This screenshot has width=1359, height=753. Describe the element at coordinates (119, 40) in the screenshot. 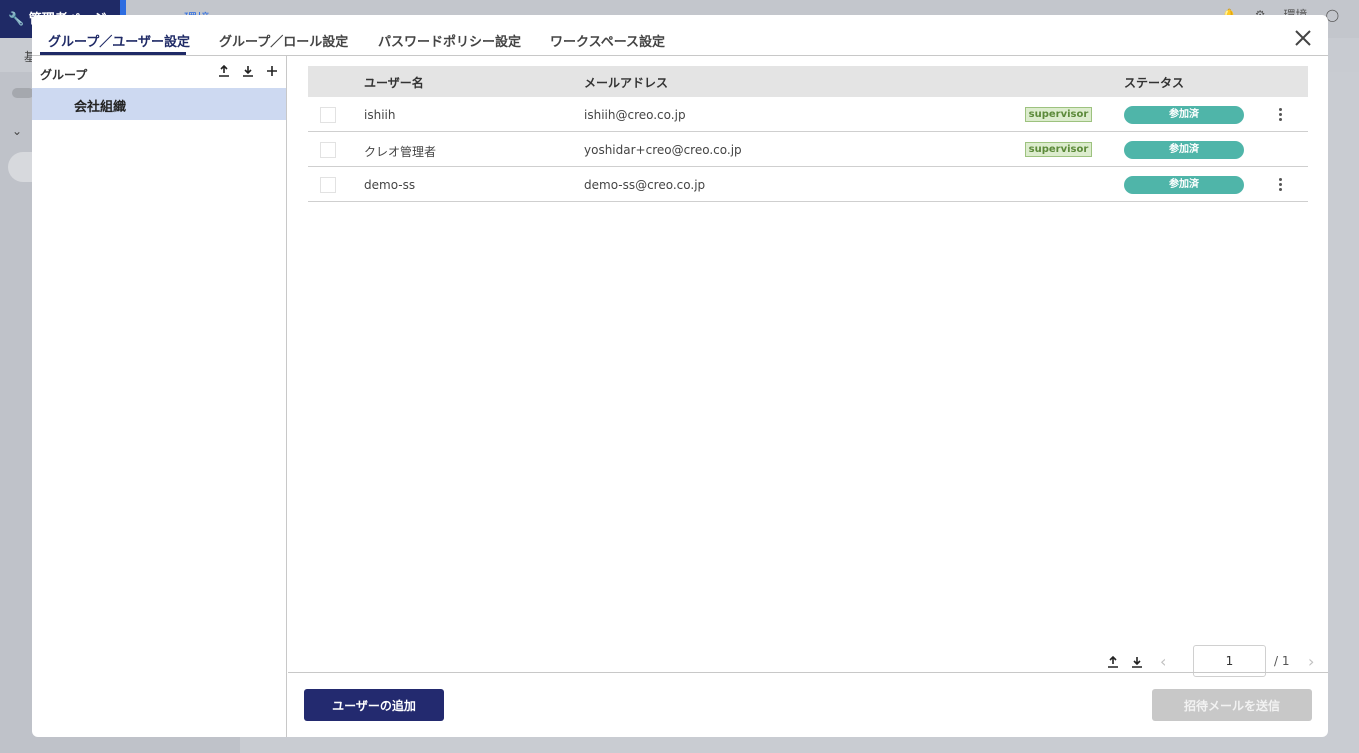

I see `tab-group-user: グループ／ユーザー設定` at that location.